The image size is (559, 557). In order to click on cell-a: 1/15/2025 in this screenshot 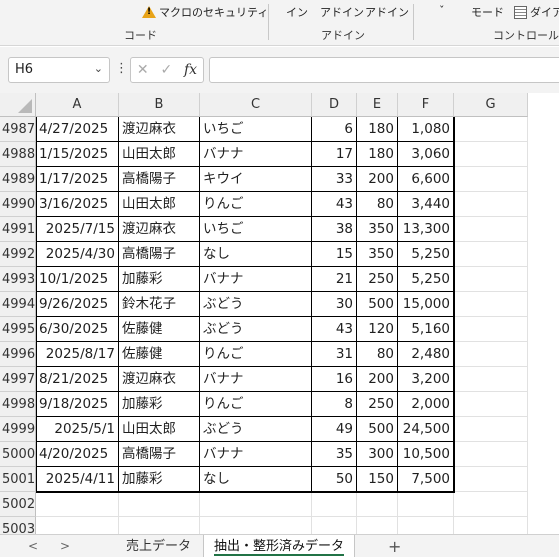, I will do `click(77, 154)`.